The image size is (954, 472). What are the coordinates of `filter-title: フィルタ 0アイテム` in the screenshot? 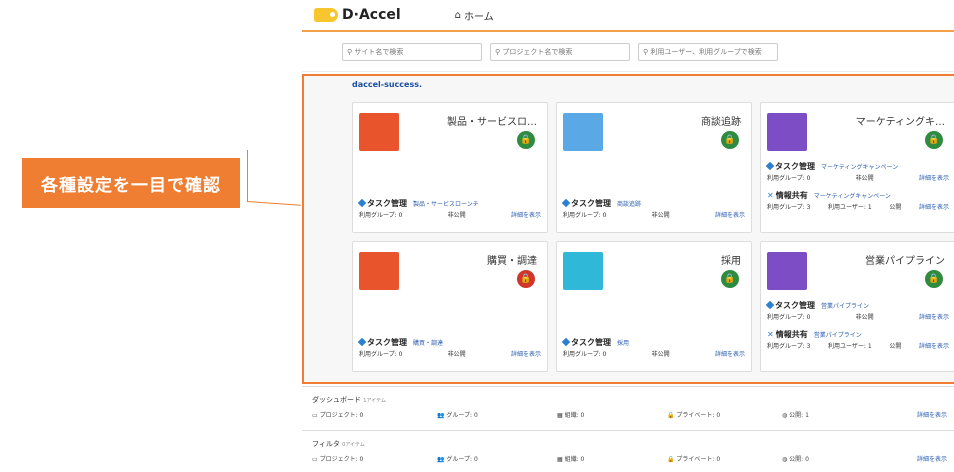 It's located at (338, 444).